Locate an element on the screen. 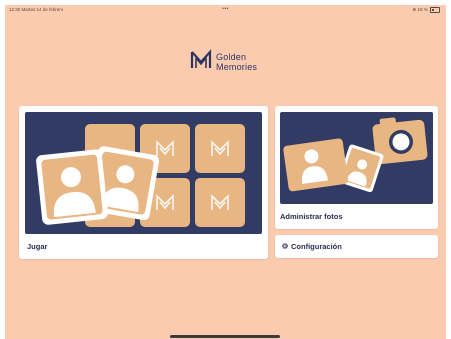 The height and width of the screenshot is (339, 451). manage-photos-card: Administrar fotos is located at coordinates (356, 167).